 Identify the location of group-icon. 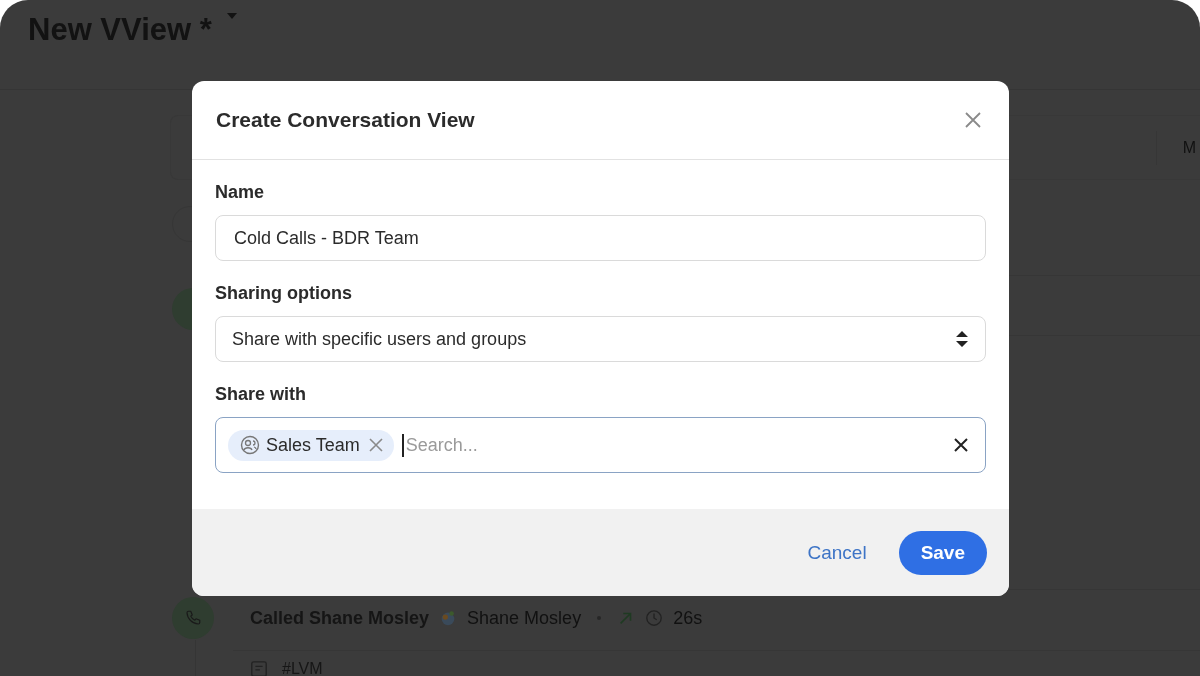
(250, 445).